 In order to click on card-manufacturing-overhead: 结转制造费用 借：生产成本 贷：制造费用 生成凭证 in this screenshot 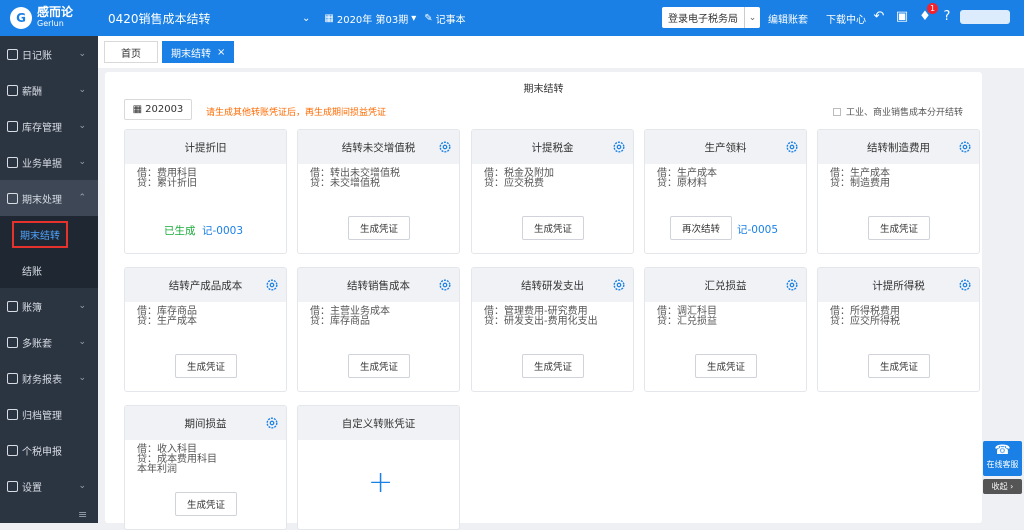, I will do `click(898, 191)`.